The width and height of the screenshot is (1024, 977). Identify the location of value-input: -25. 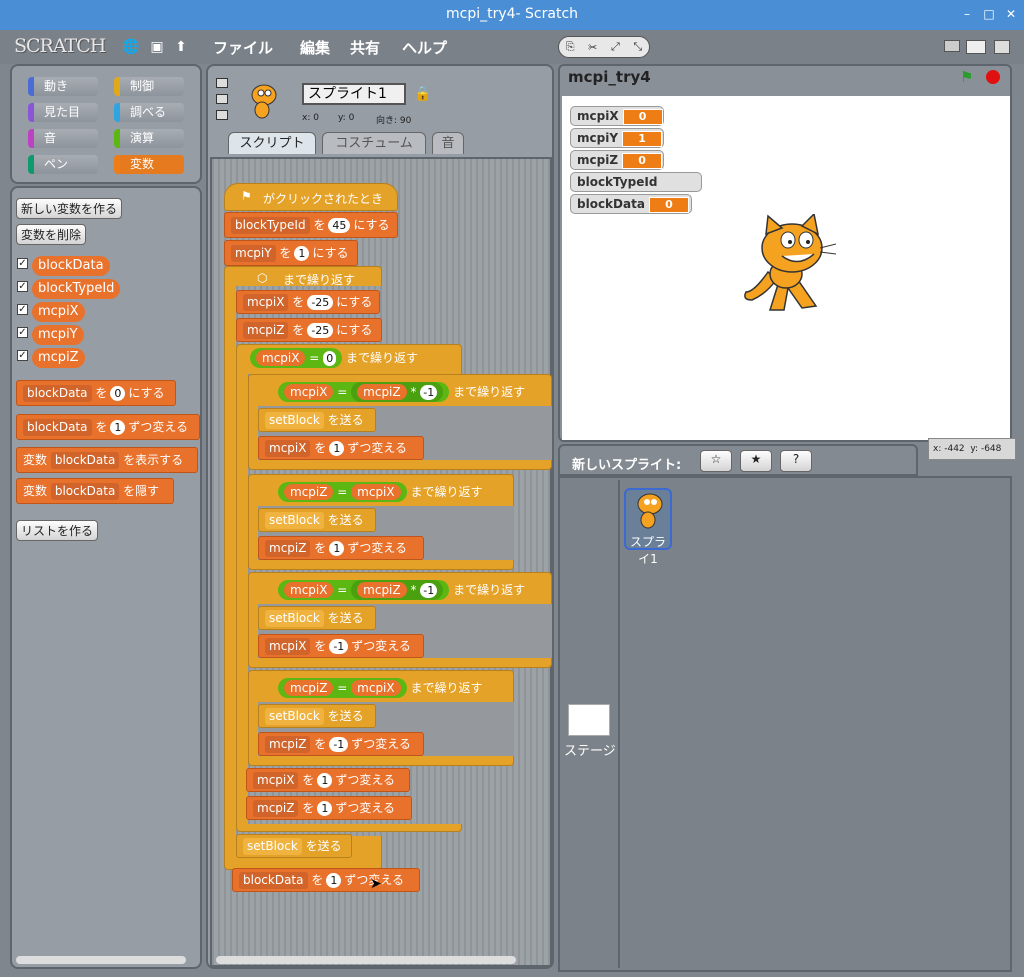
(320, 330).